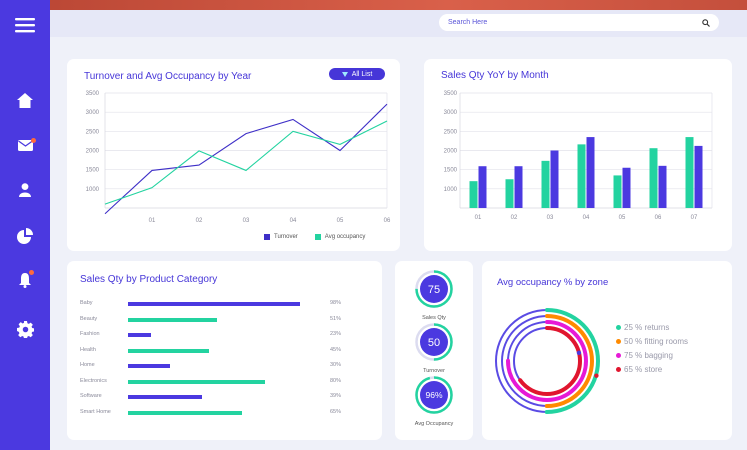  I want to click on zone-legend-item: 25 % returns, so click(642, 327).